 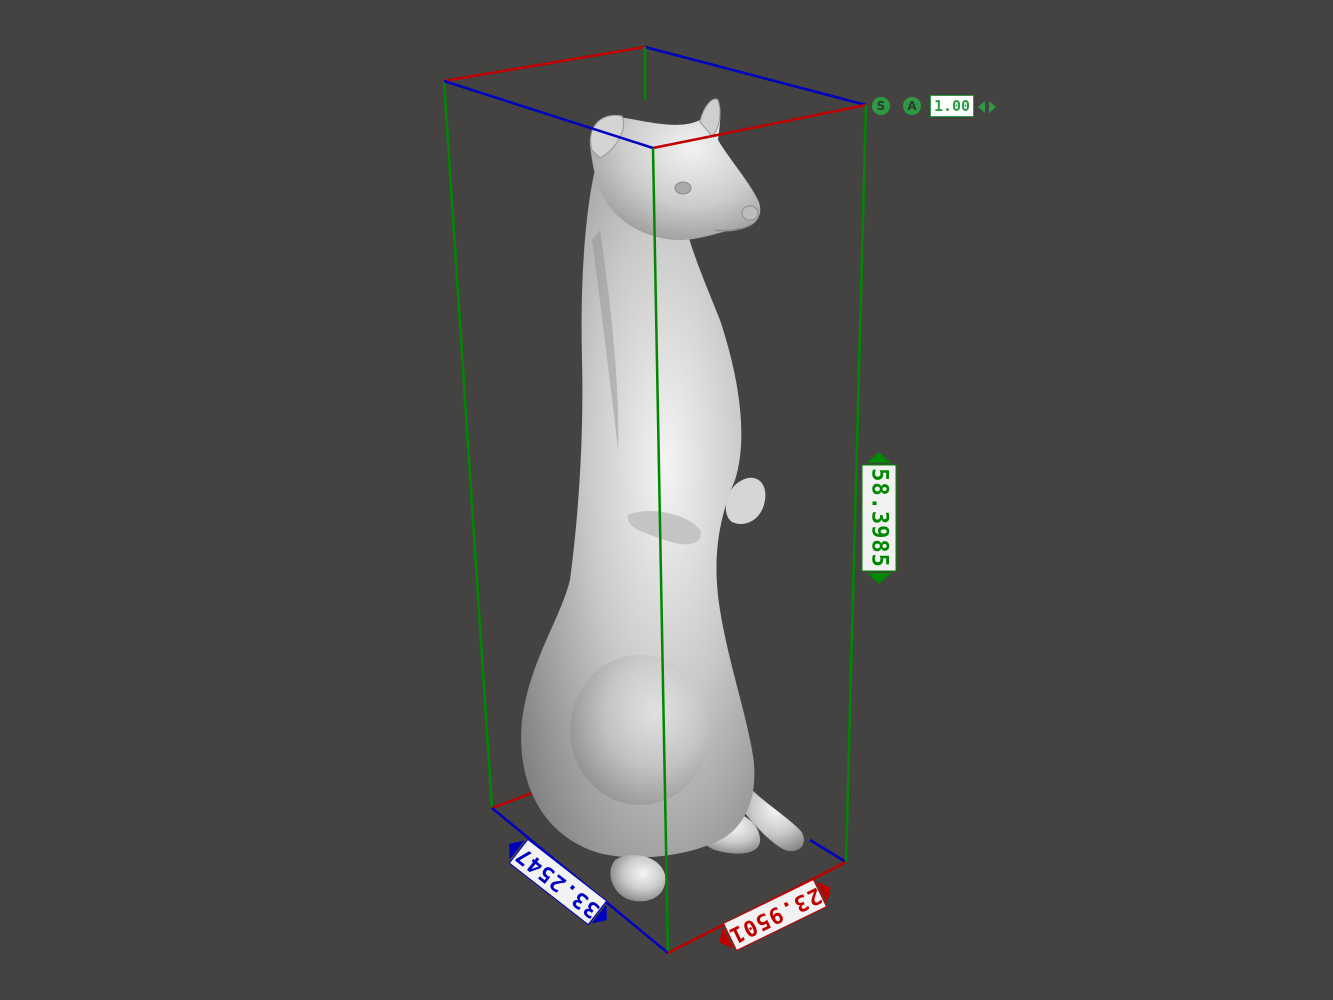 I want to click on box-edge-vertical-left, so click(x=468, y=444).